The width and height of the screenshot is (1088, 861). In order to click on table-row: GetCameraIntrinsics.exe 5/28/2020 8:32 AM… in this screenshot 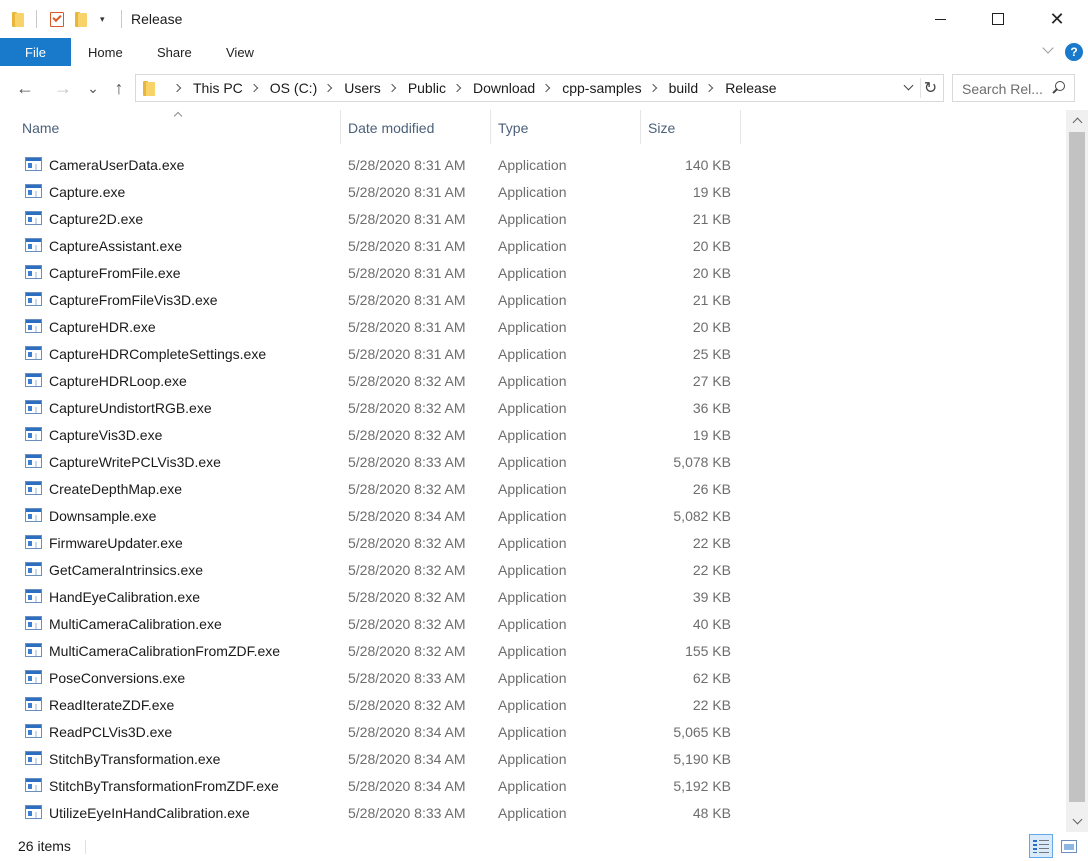, I will do `click(533, 570)`.